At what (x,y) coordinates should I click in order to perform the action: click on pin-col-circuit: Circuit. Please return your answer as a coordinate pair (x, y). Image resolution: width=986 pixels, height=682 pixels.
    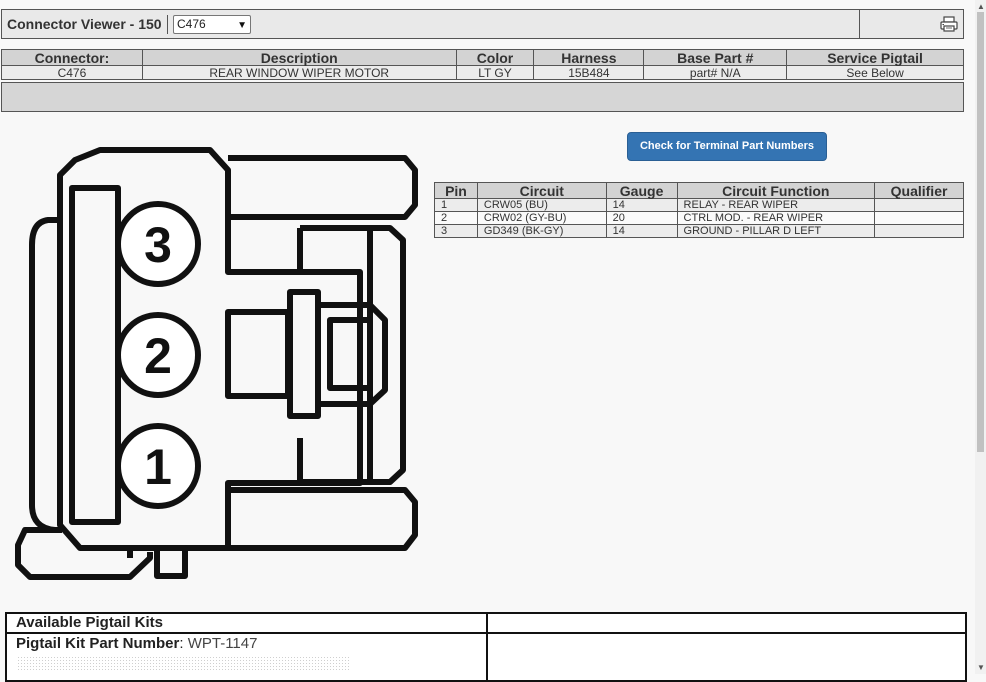
    Looking at the image, I should click on (541, 190).